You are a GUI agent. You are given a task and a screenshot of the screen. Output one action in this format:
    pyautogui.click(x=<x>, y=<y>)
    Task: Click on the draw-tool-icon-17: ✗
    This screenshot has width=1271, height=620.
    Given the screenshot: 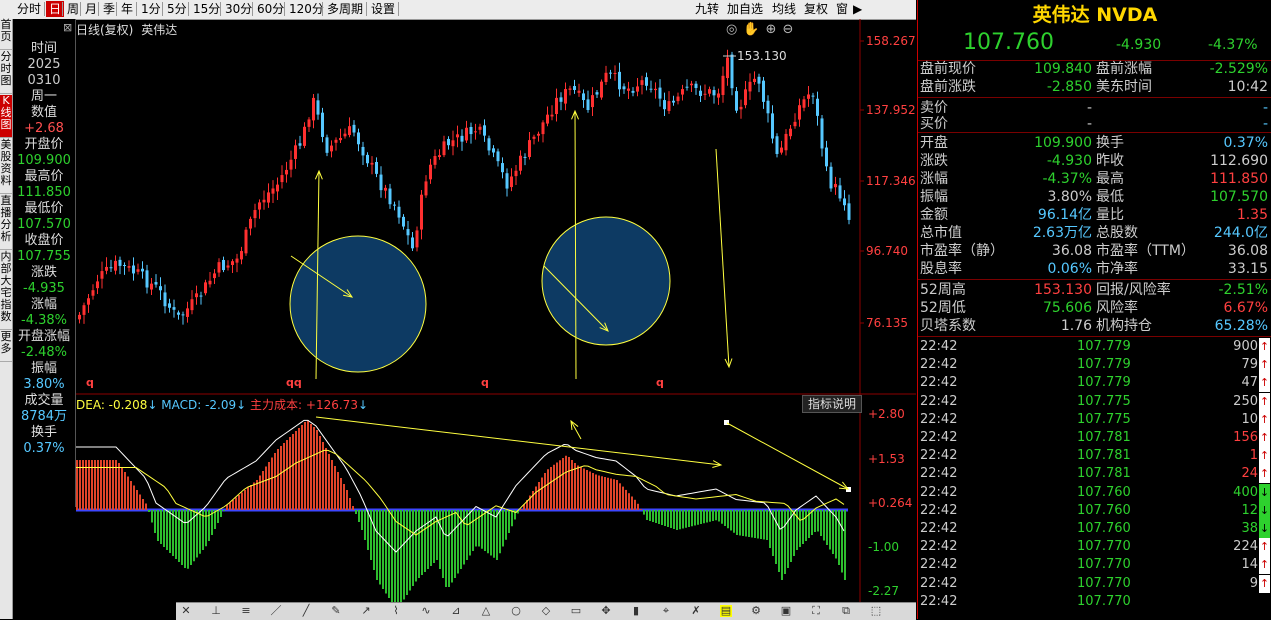 What is the action you would take?
    pyautogui.click(x=696, y=611)
    